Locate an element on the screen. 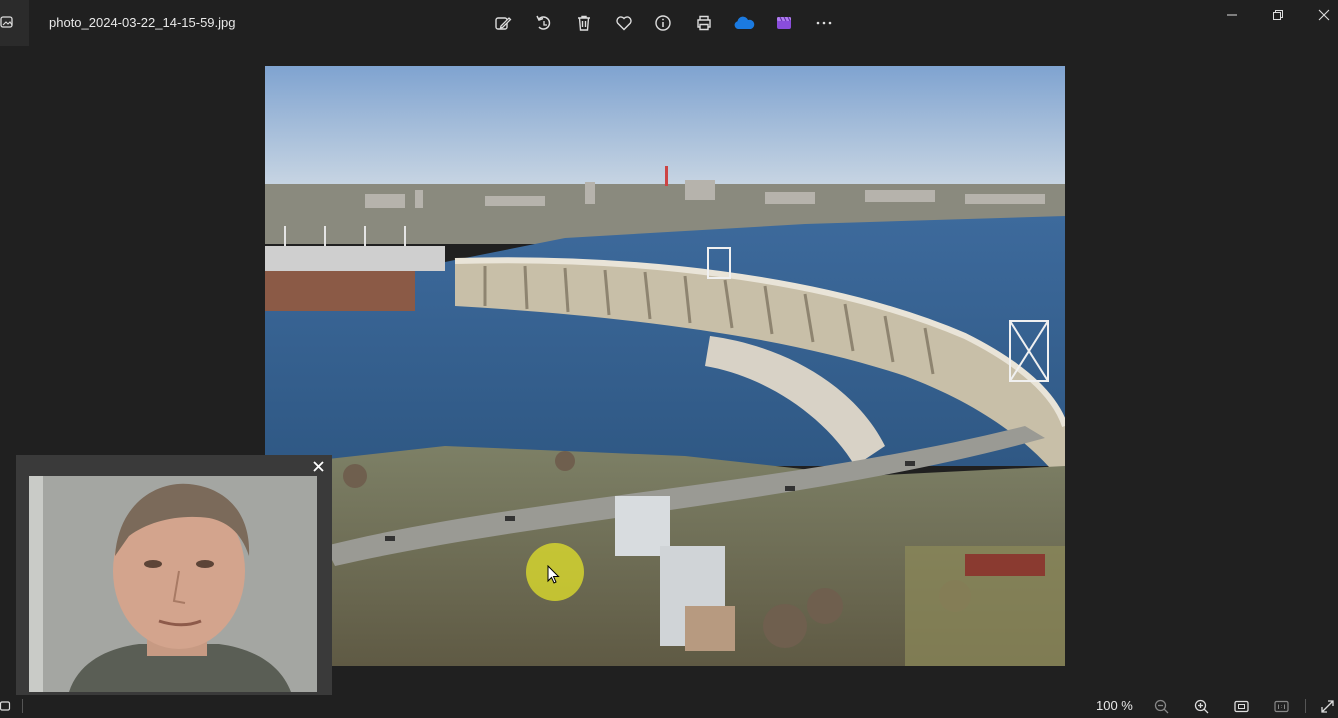 This screenshot has height=718, width=1338. webcam-close-button is located at coordinates (318, 466).